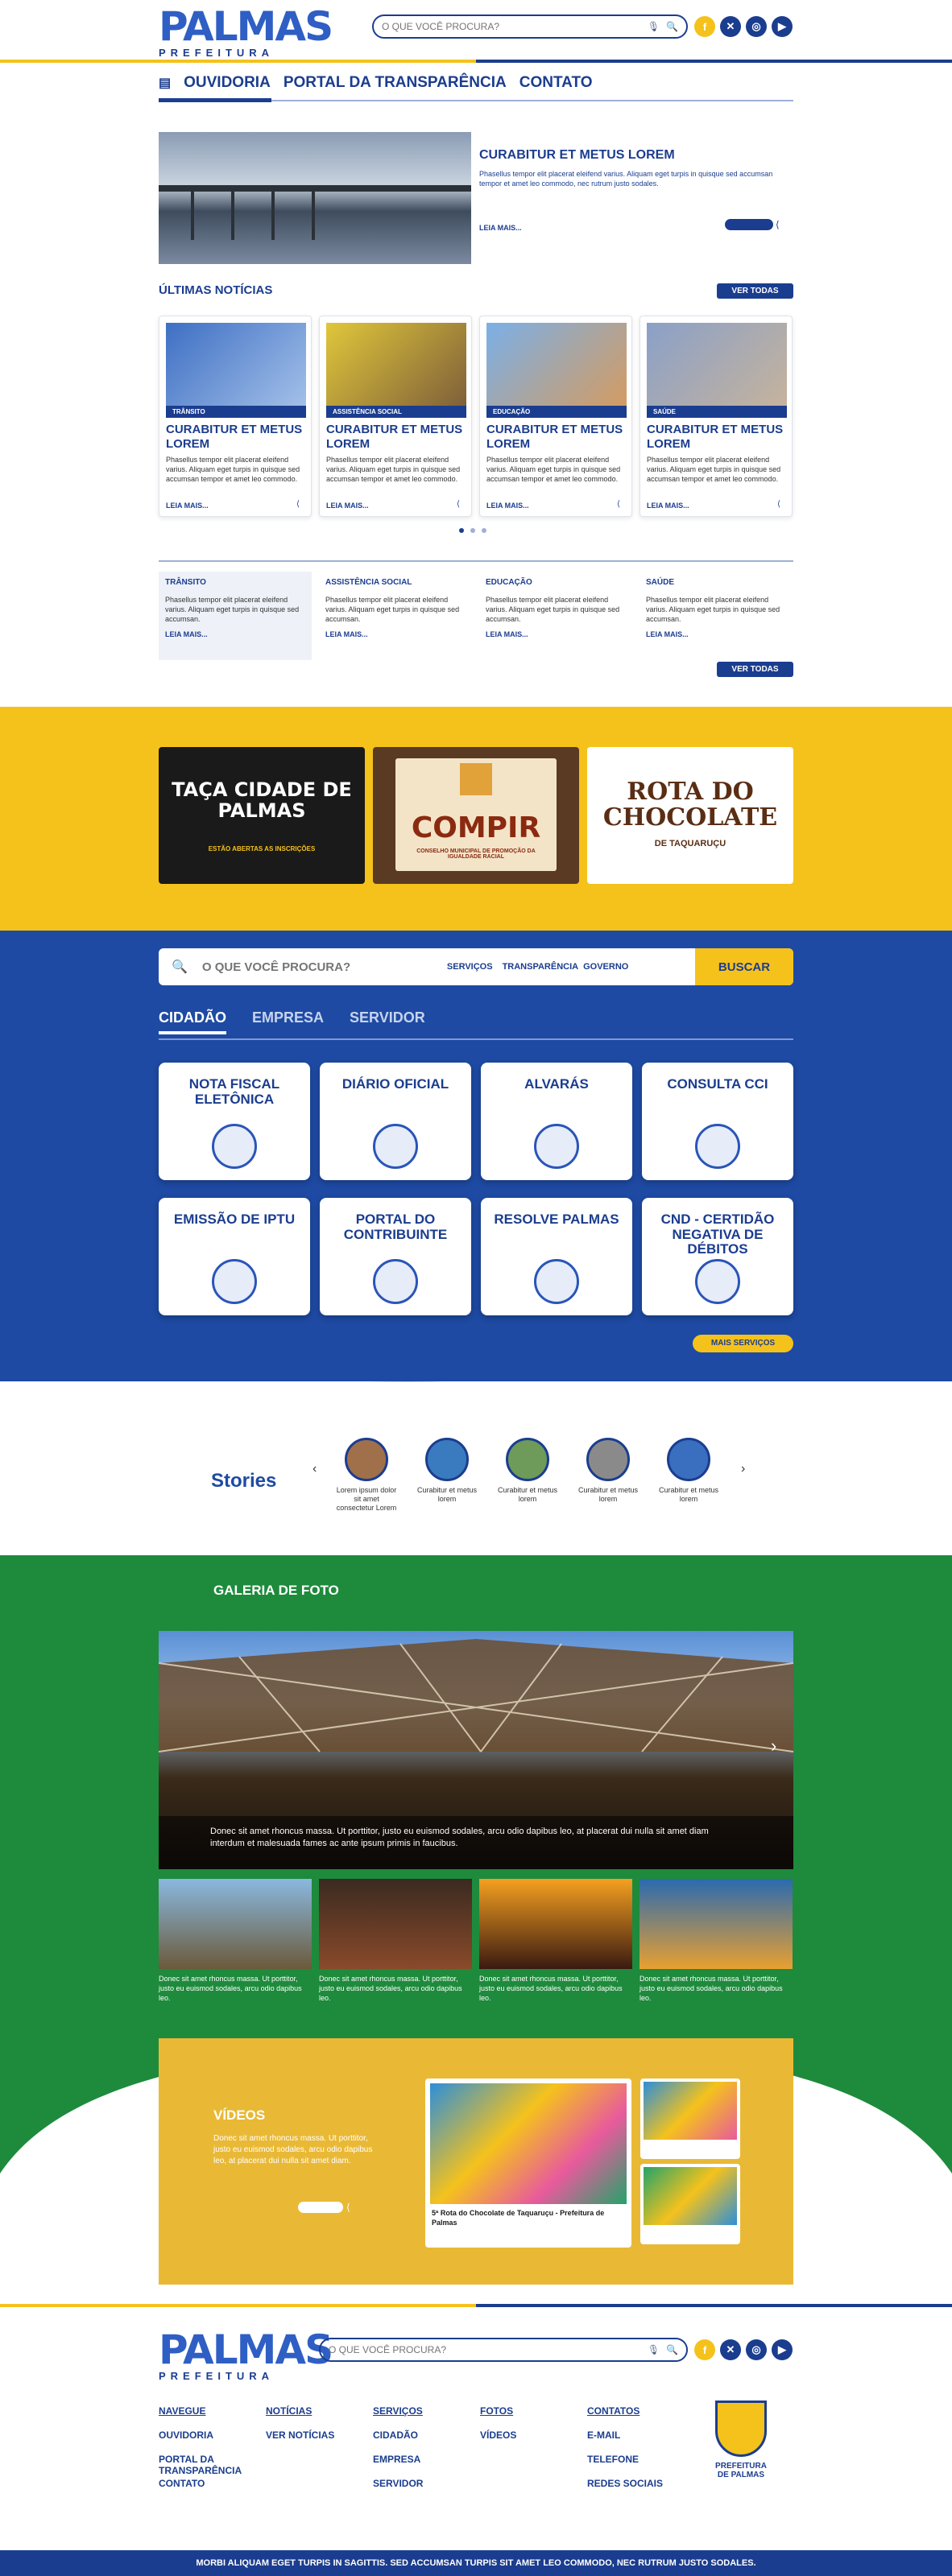 The image size is (952, 2576). I want to click on featured-title: CURABITUR ET METUS LOREM, so click(636, 155).